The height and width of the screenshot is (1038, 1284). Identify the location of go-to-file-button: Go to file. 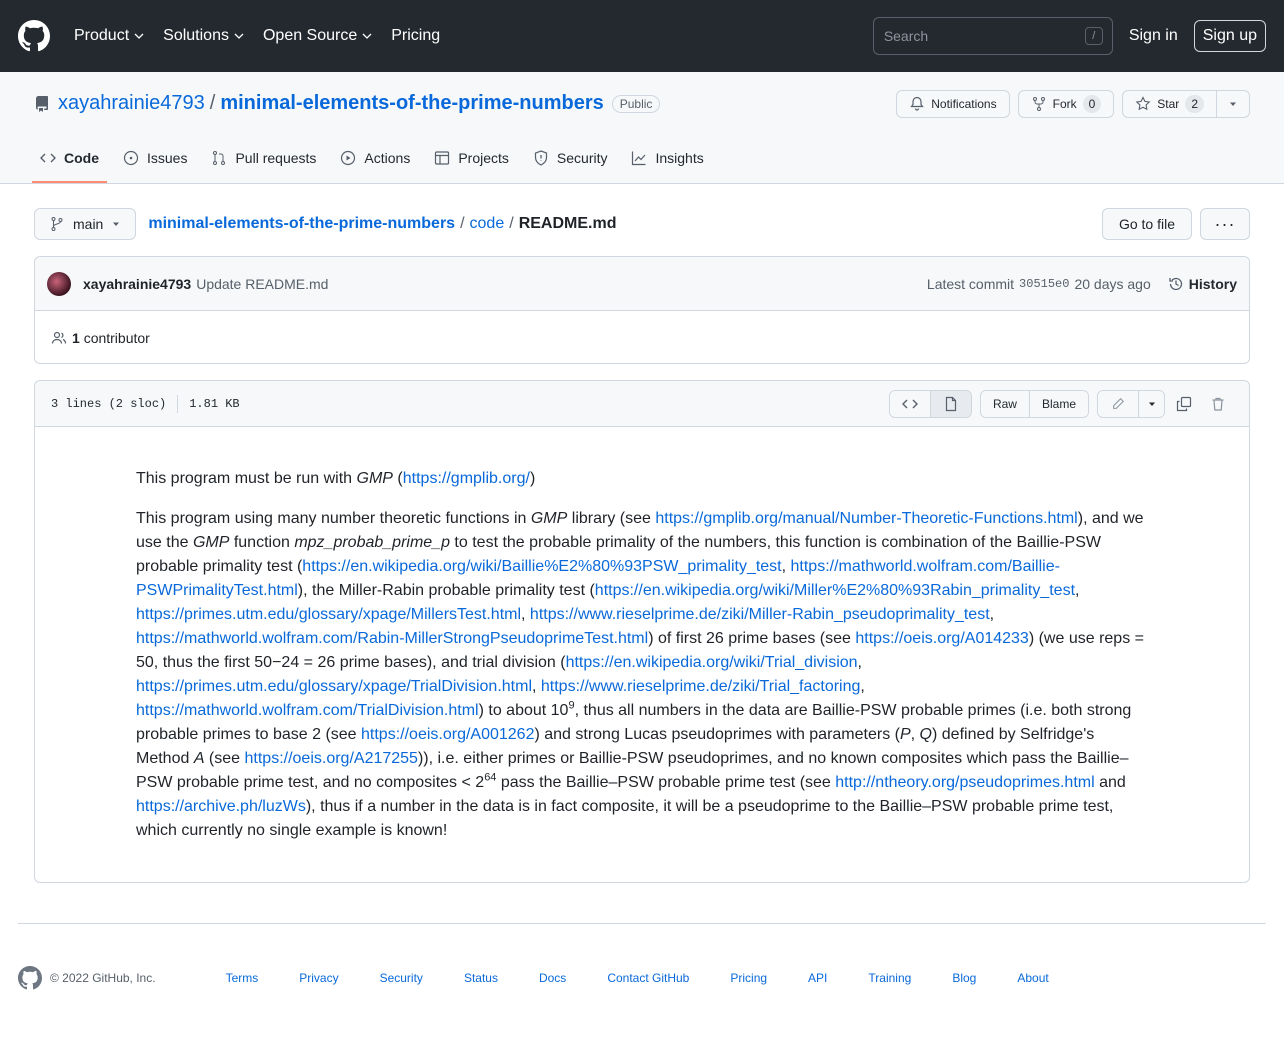
(1146, 224).